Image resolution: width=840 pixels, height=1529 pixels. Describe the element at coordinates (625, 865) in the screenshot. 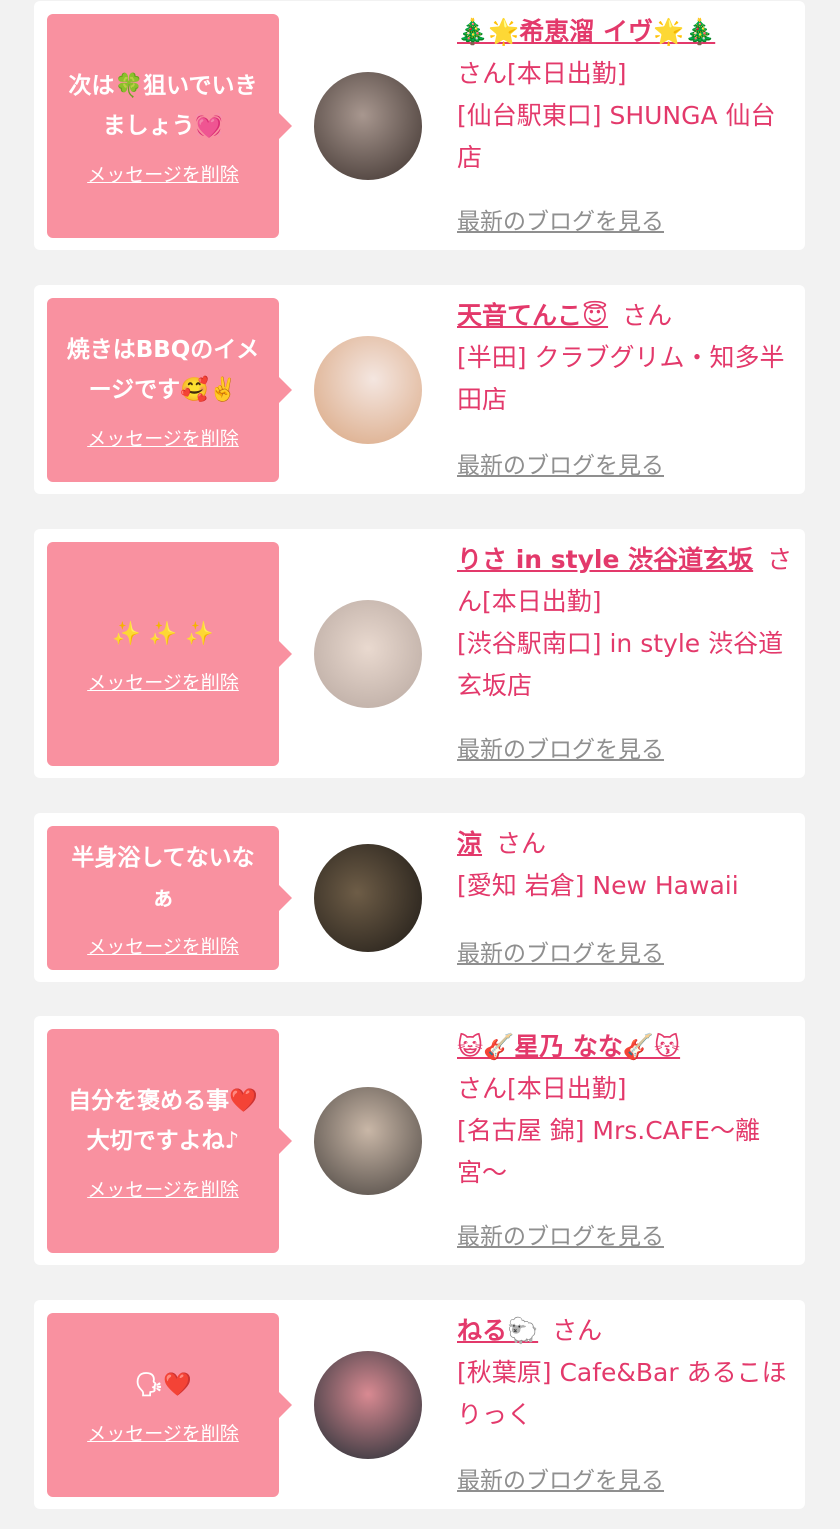

I see `cast-info: 涼さん [愛知 岩倉] New Hawaii` at that location.